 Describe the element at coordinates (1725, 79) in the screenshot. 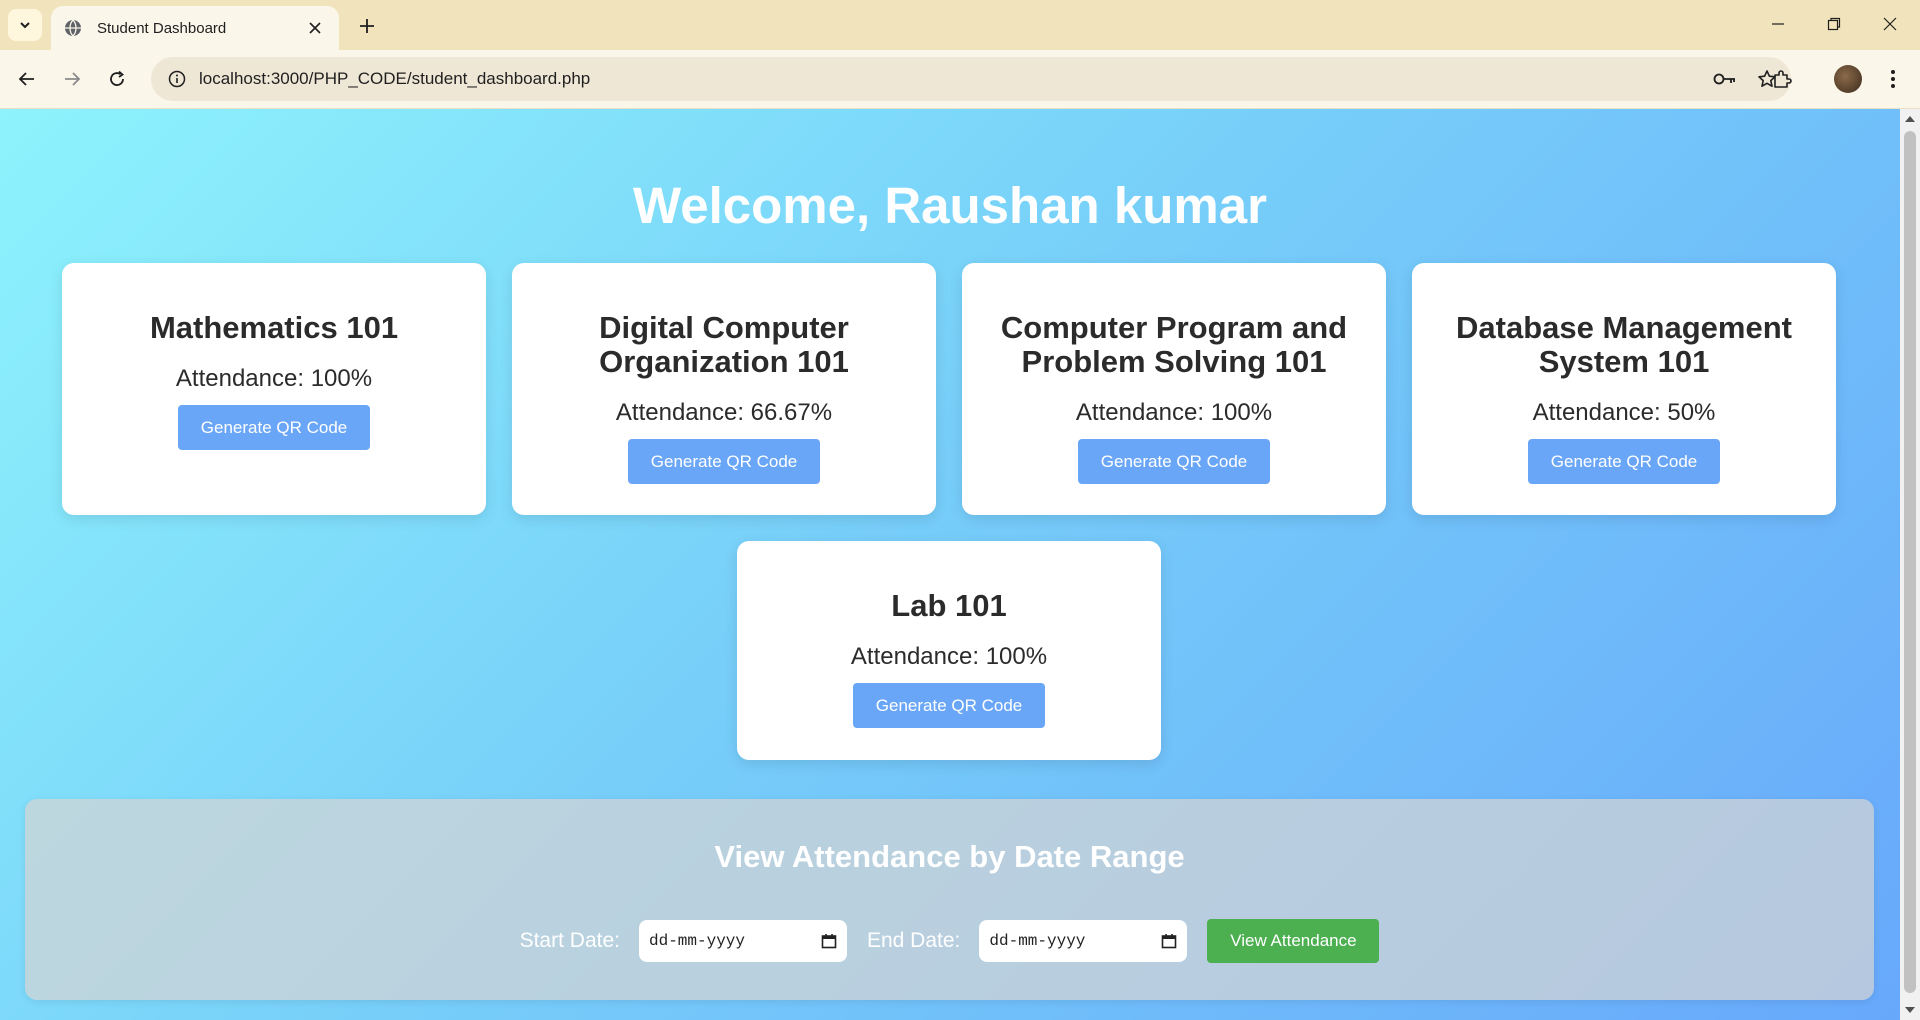

I see `password-key-icon` at that location.